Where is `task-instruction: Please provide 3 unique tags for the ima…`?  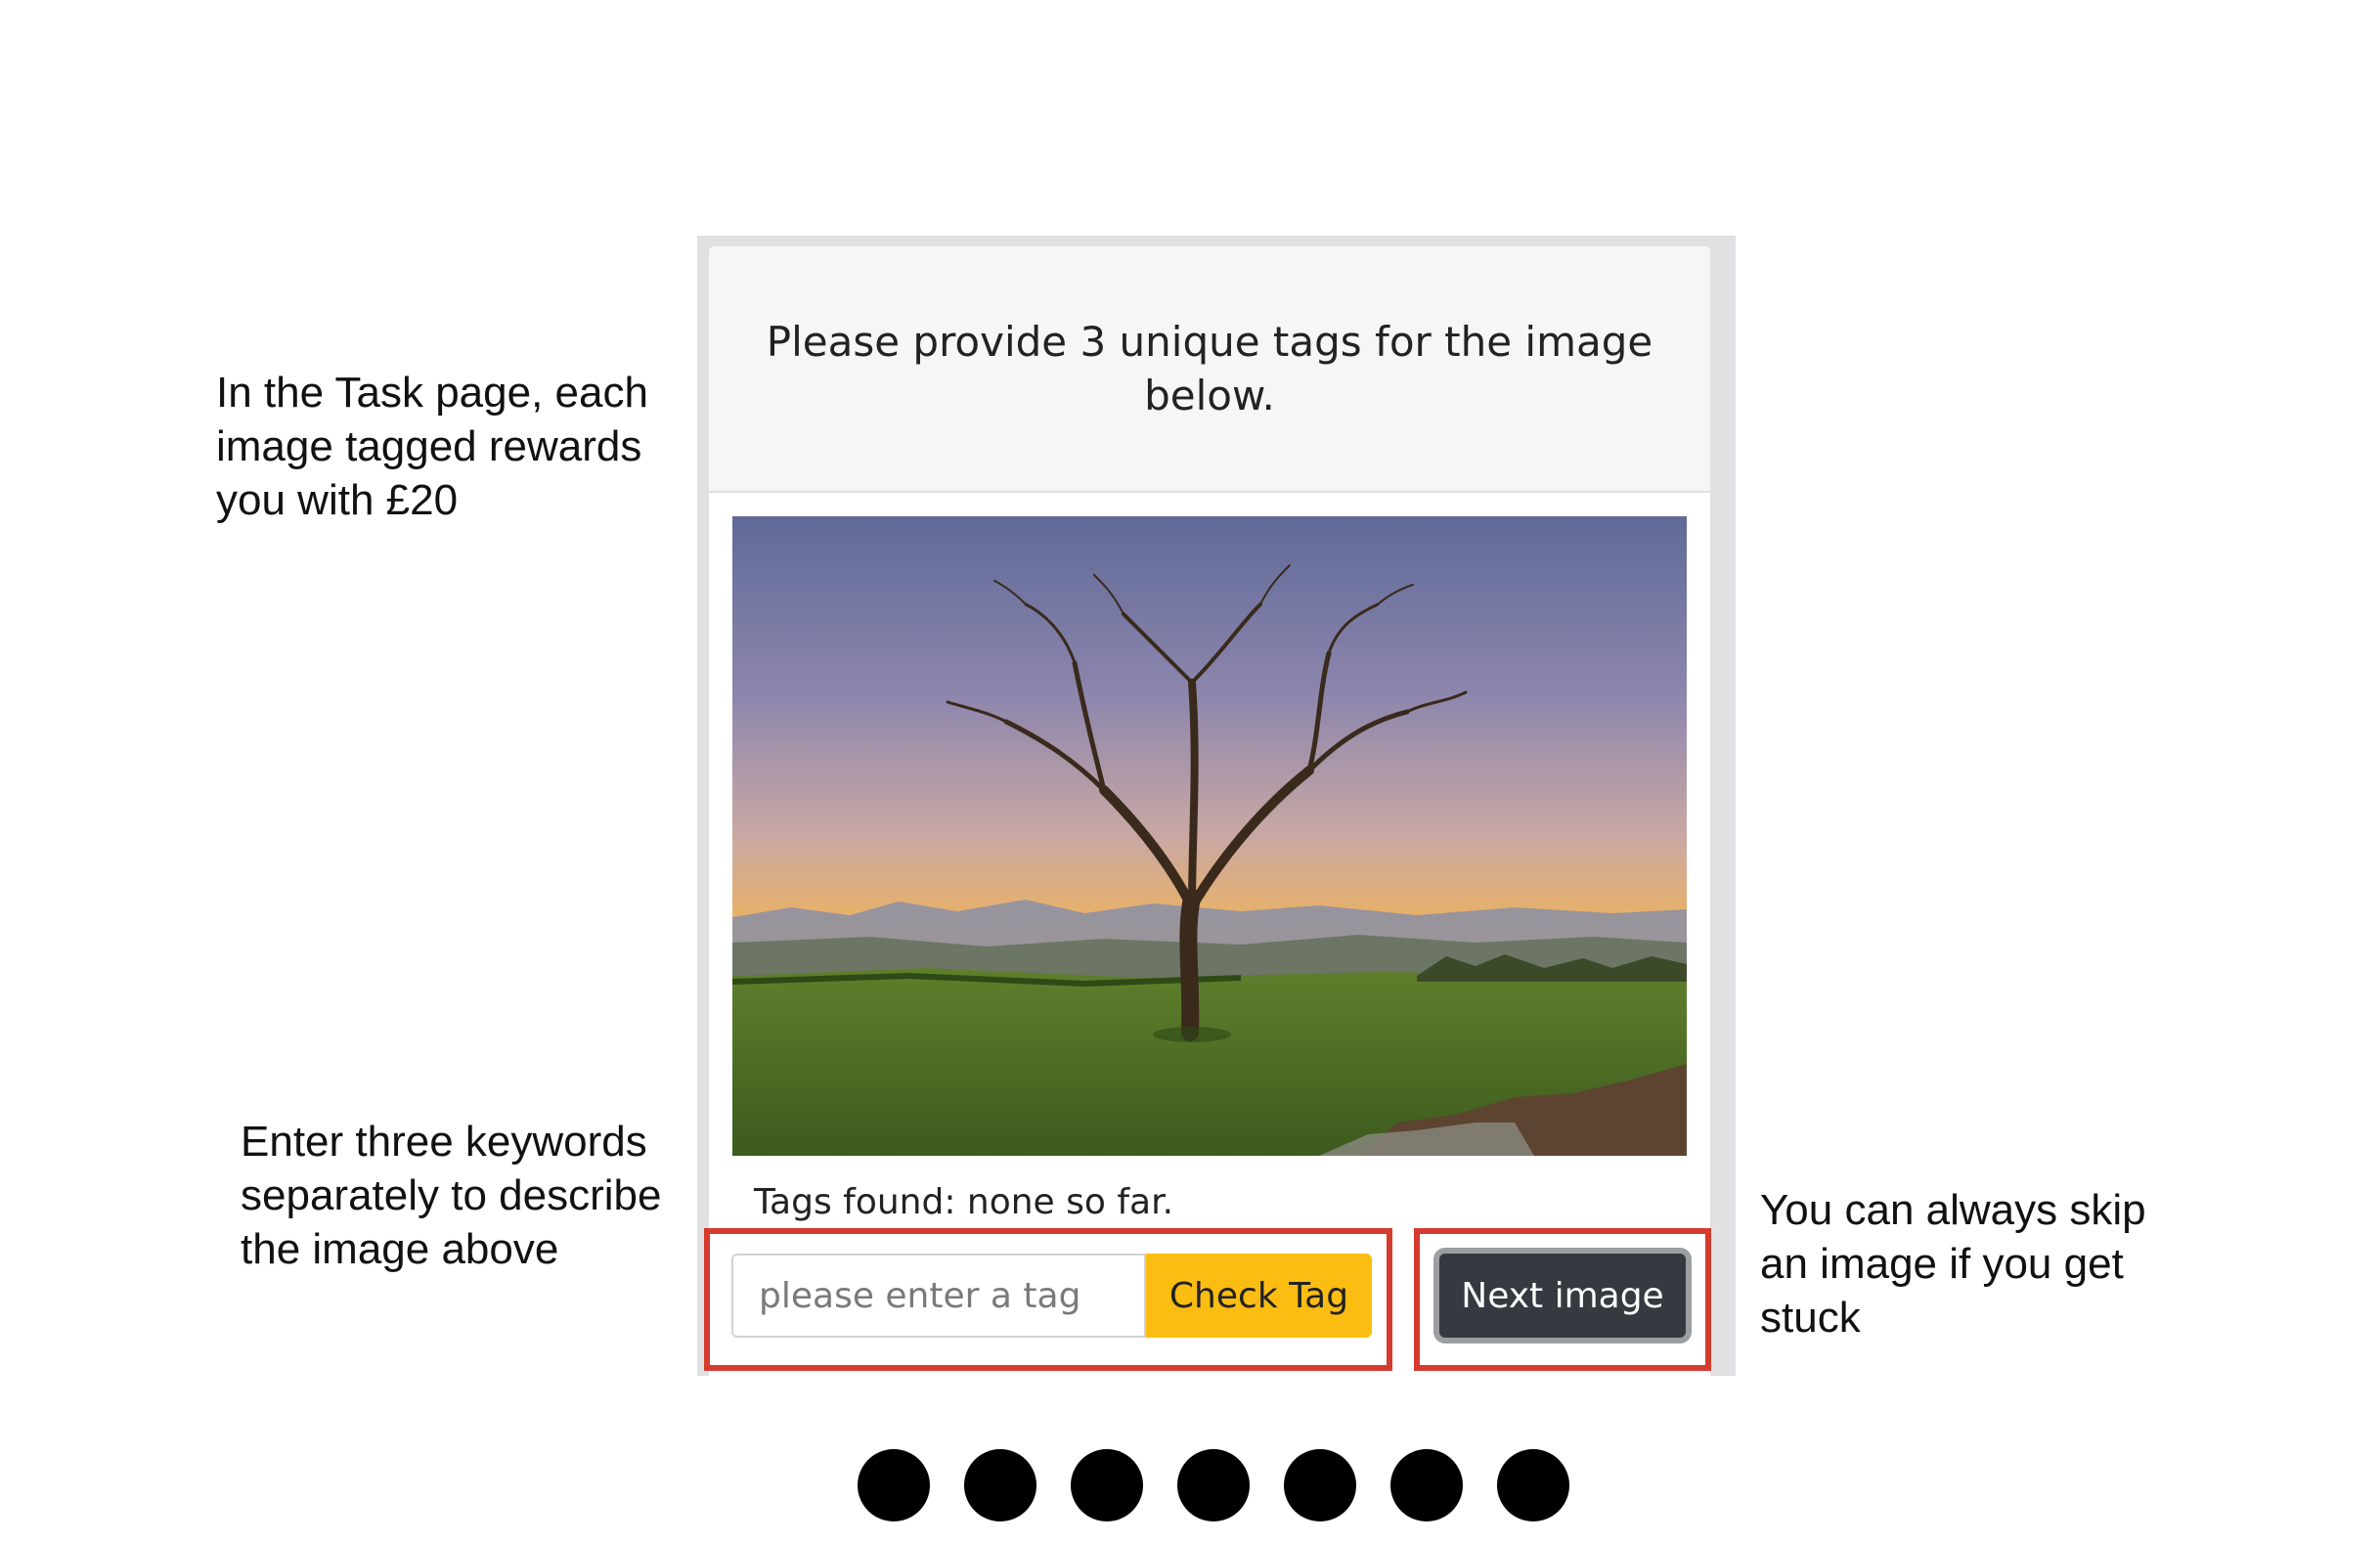 task-instruction: Please provide 3 unique tags for the ima… is located at coordinates (1209, 368).